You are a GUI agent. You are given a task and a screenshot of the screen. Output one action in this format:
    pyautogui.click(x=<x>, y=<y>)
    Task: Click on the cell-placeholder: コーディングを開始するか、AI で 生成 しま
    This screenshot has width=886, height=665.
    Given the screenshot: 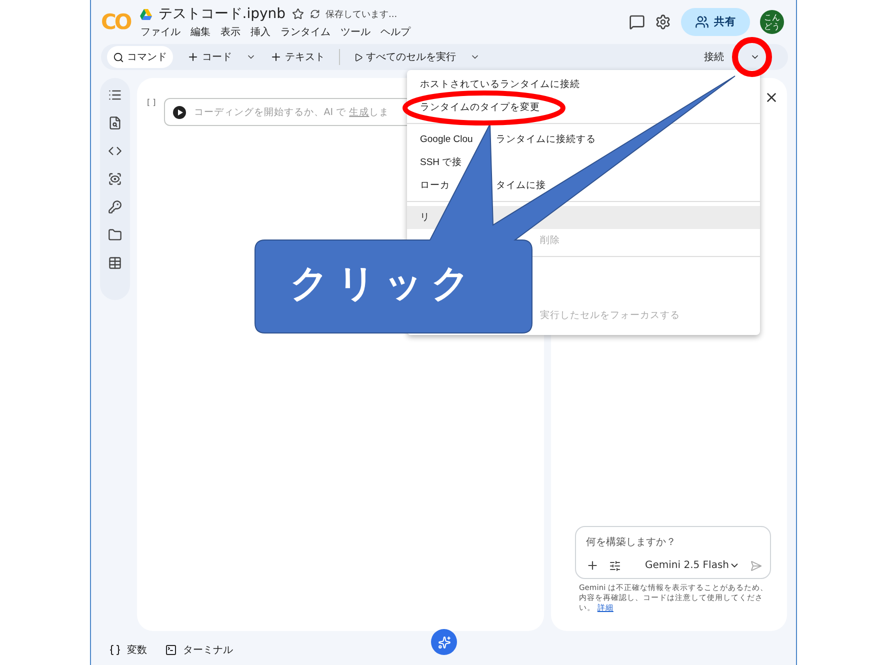 What is the action you would take?
    pyautogui.click(x=292, y=112)
    